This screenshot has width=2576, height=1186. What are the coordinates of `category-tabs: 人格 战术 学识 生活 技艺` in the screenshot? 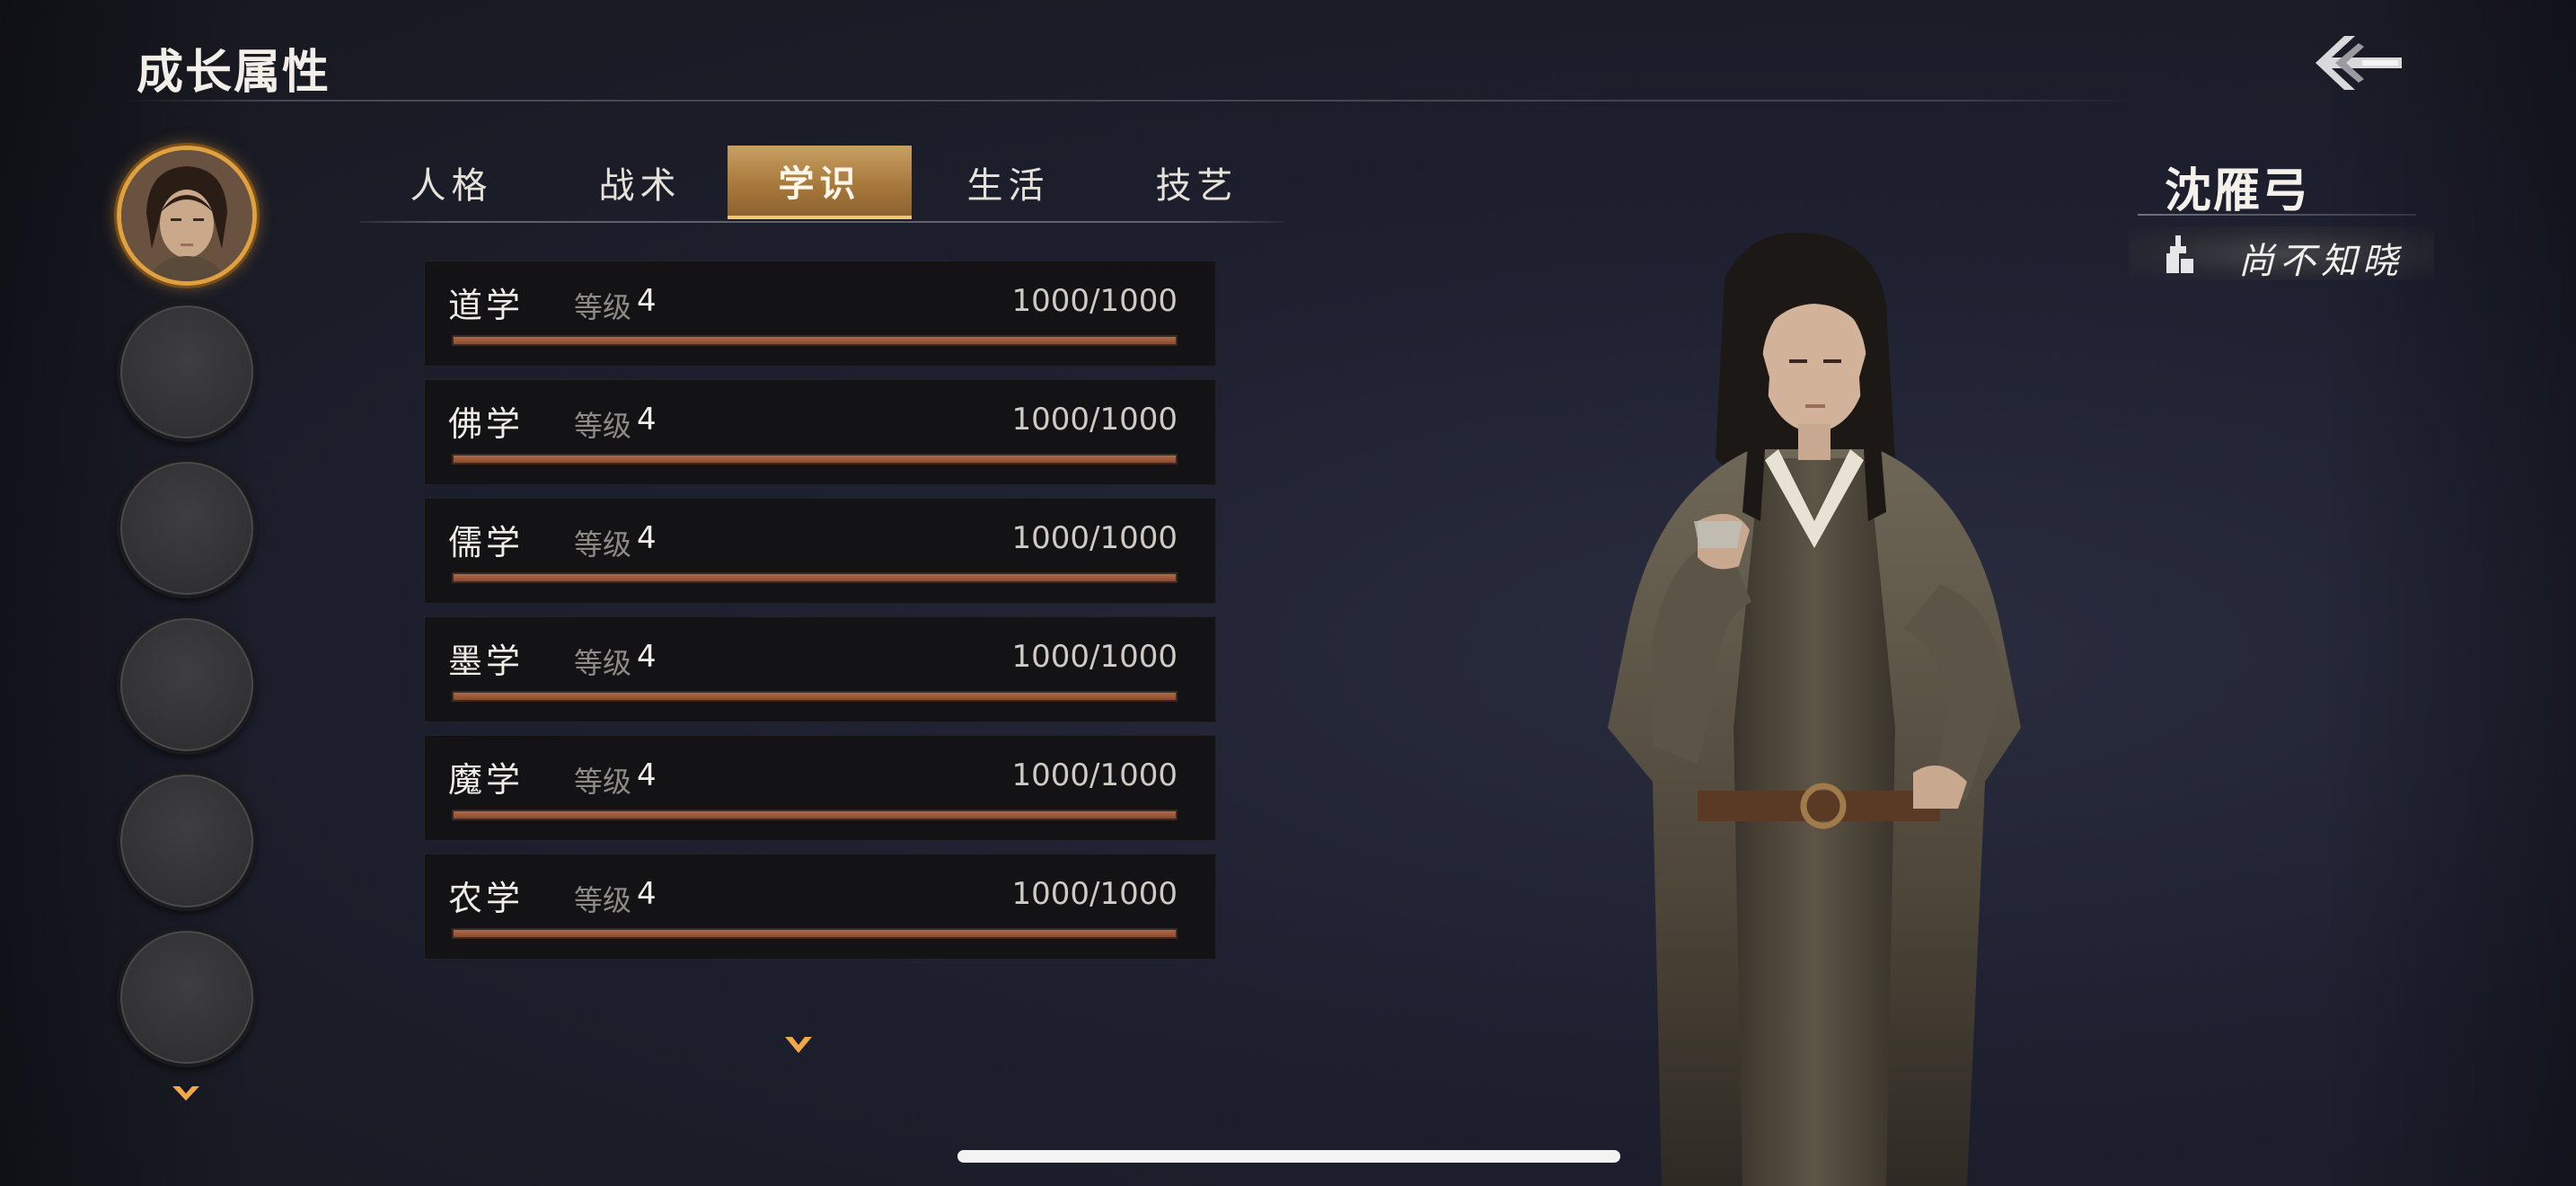 It's located at (821, 184).